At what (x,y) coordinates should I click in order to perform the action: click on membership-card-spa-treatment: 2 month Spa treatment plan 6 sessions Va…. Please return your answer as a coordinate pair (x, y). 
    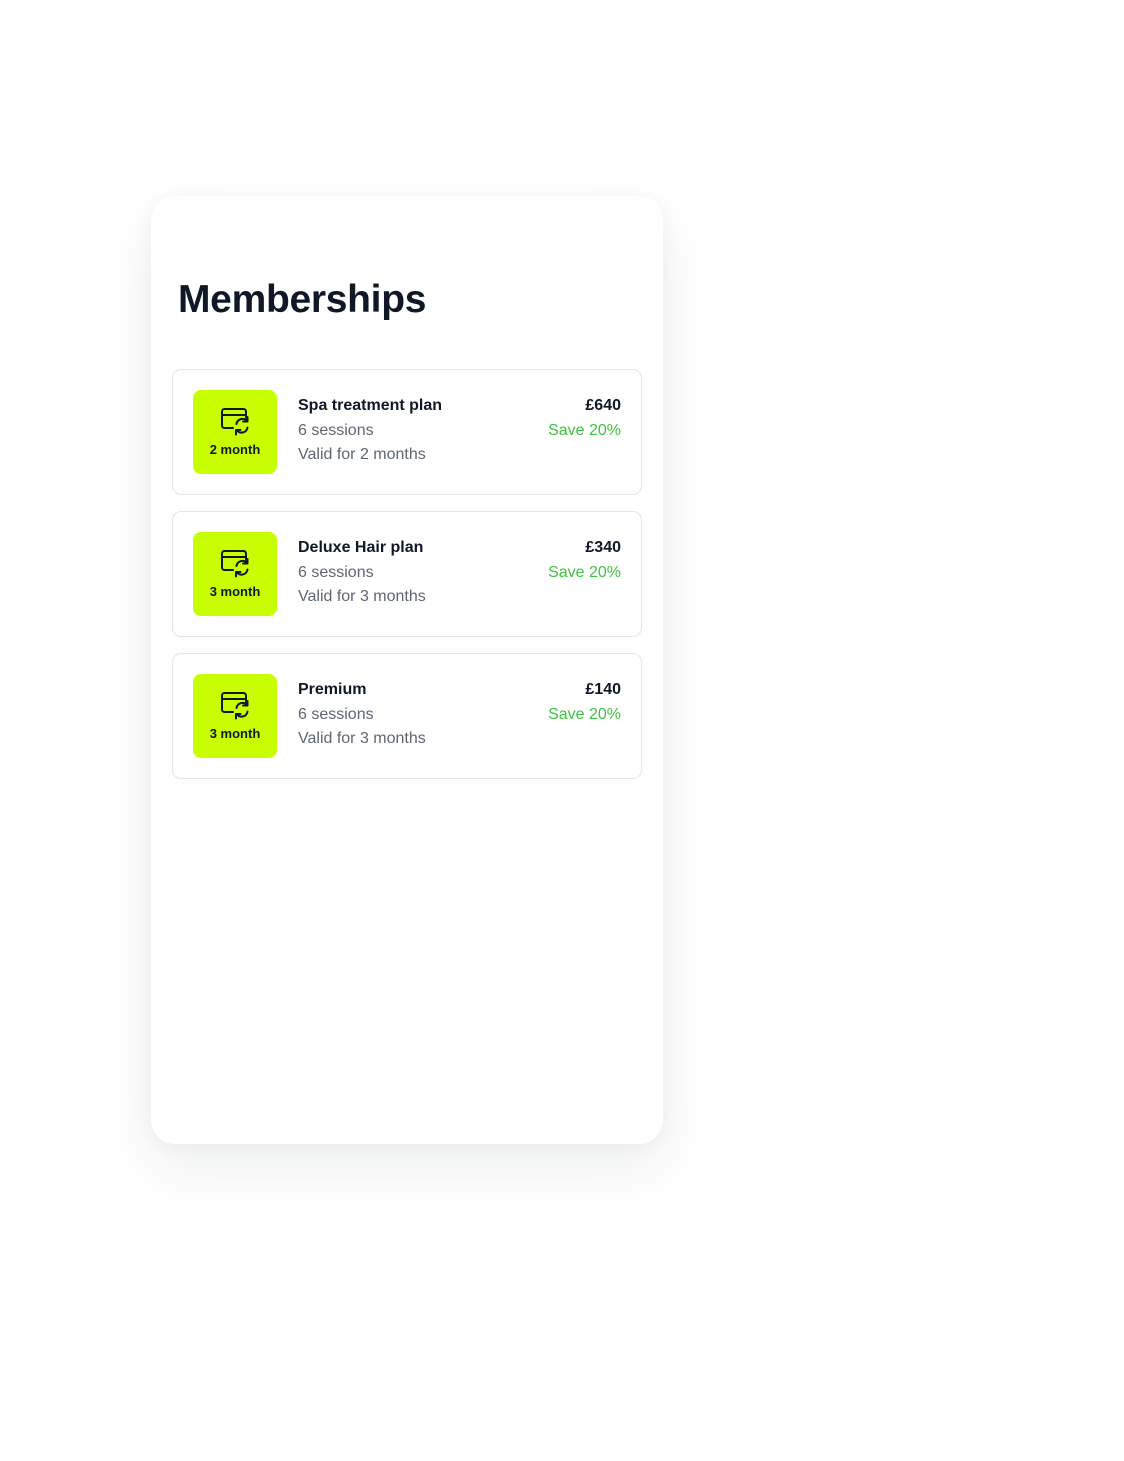
    Looking at the image, I should click on (407, 432).